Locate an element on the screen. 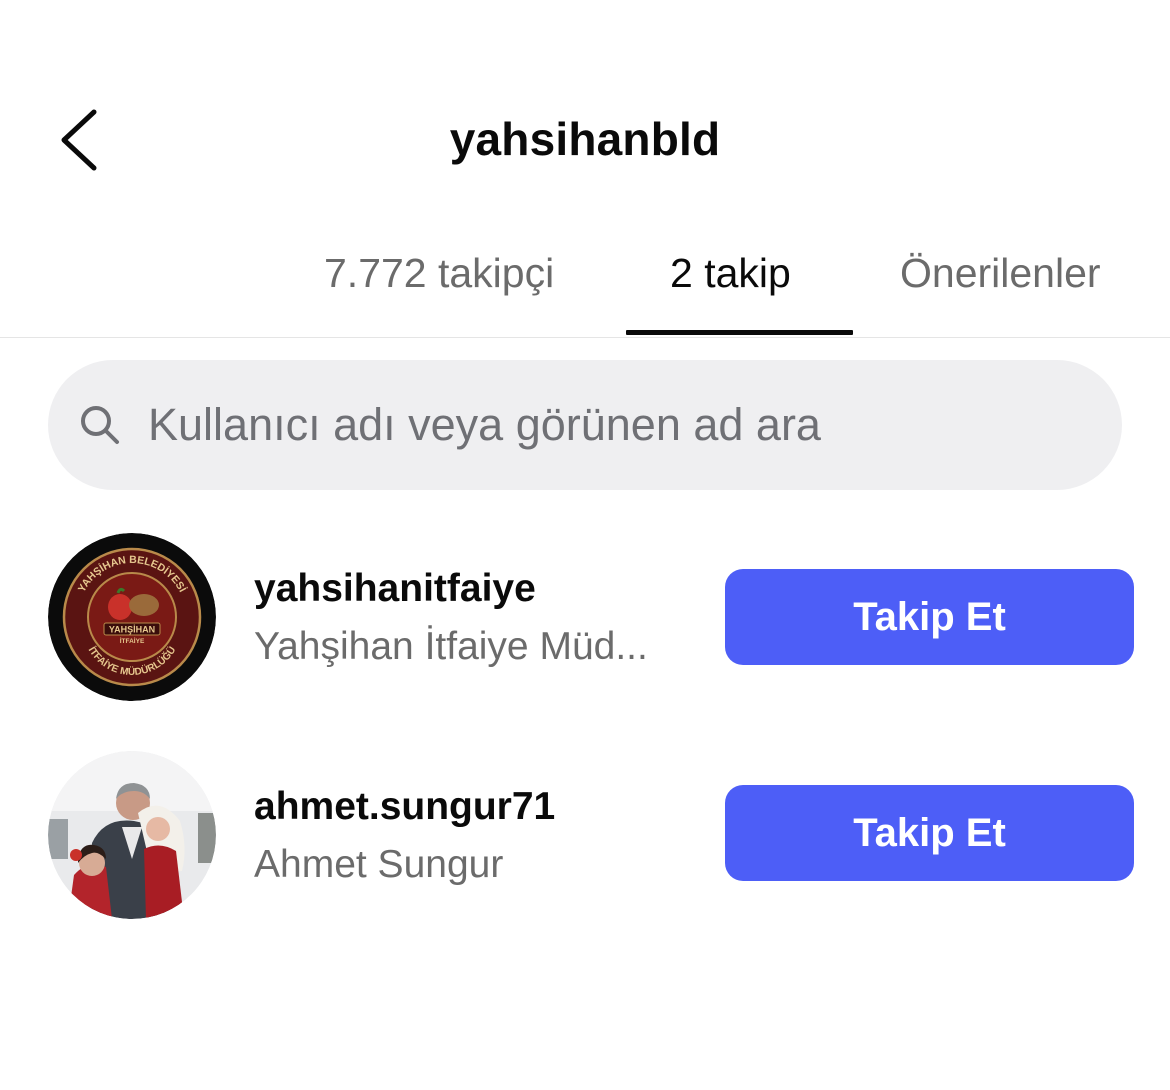 This screenshot has height=1090, width=1170. search-icon is located at coordinates (100, 425).